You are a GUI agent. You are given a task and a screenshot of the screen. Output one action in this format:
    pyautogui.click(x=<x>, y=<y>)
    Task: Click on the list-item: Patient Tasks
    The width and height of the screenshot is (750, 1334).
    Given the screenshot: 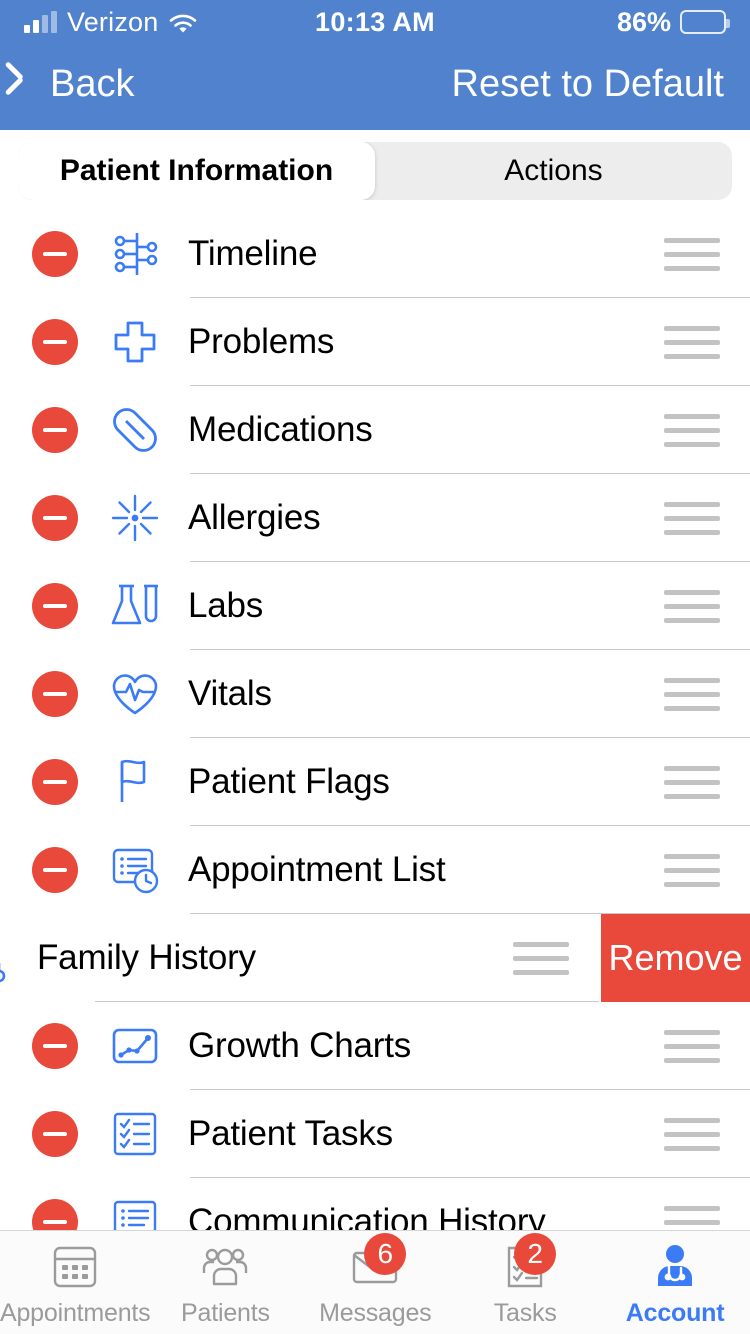 What is the action you would take?
    pyautogui.click(x=375, y=1134)
    